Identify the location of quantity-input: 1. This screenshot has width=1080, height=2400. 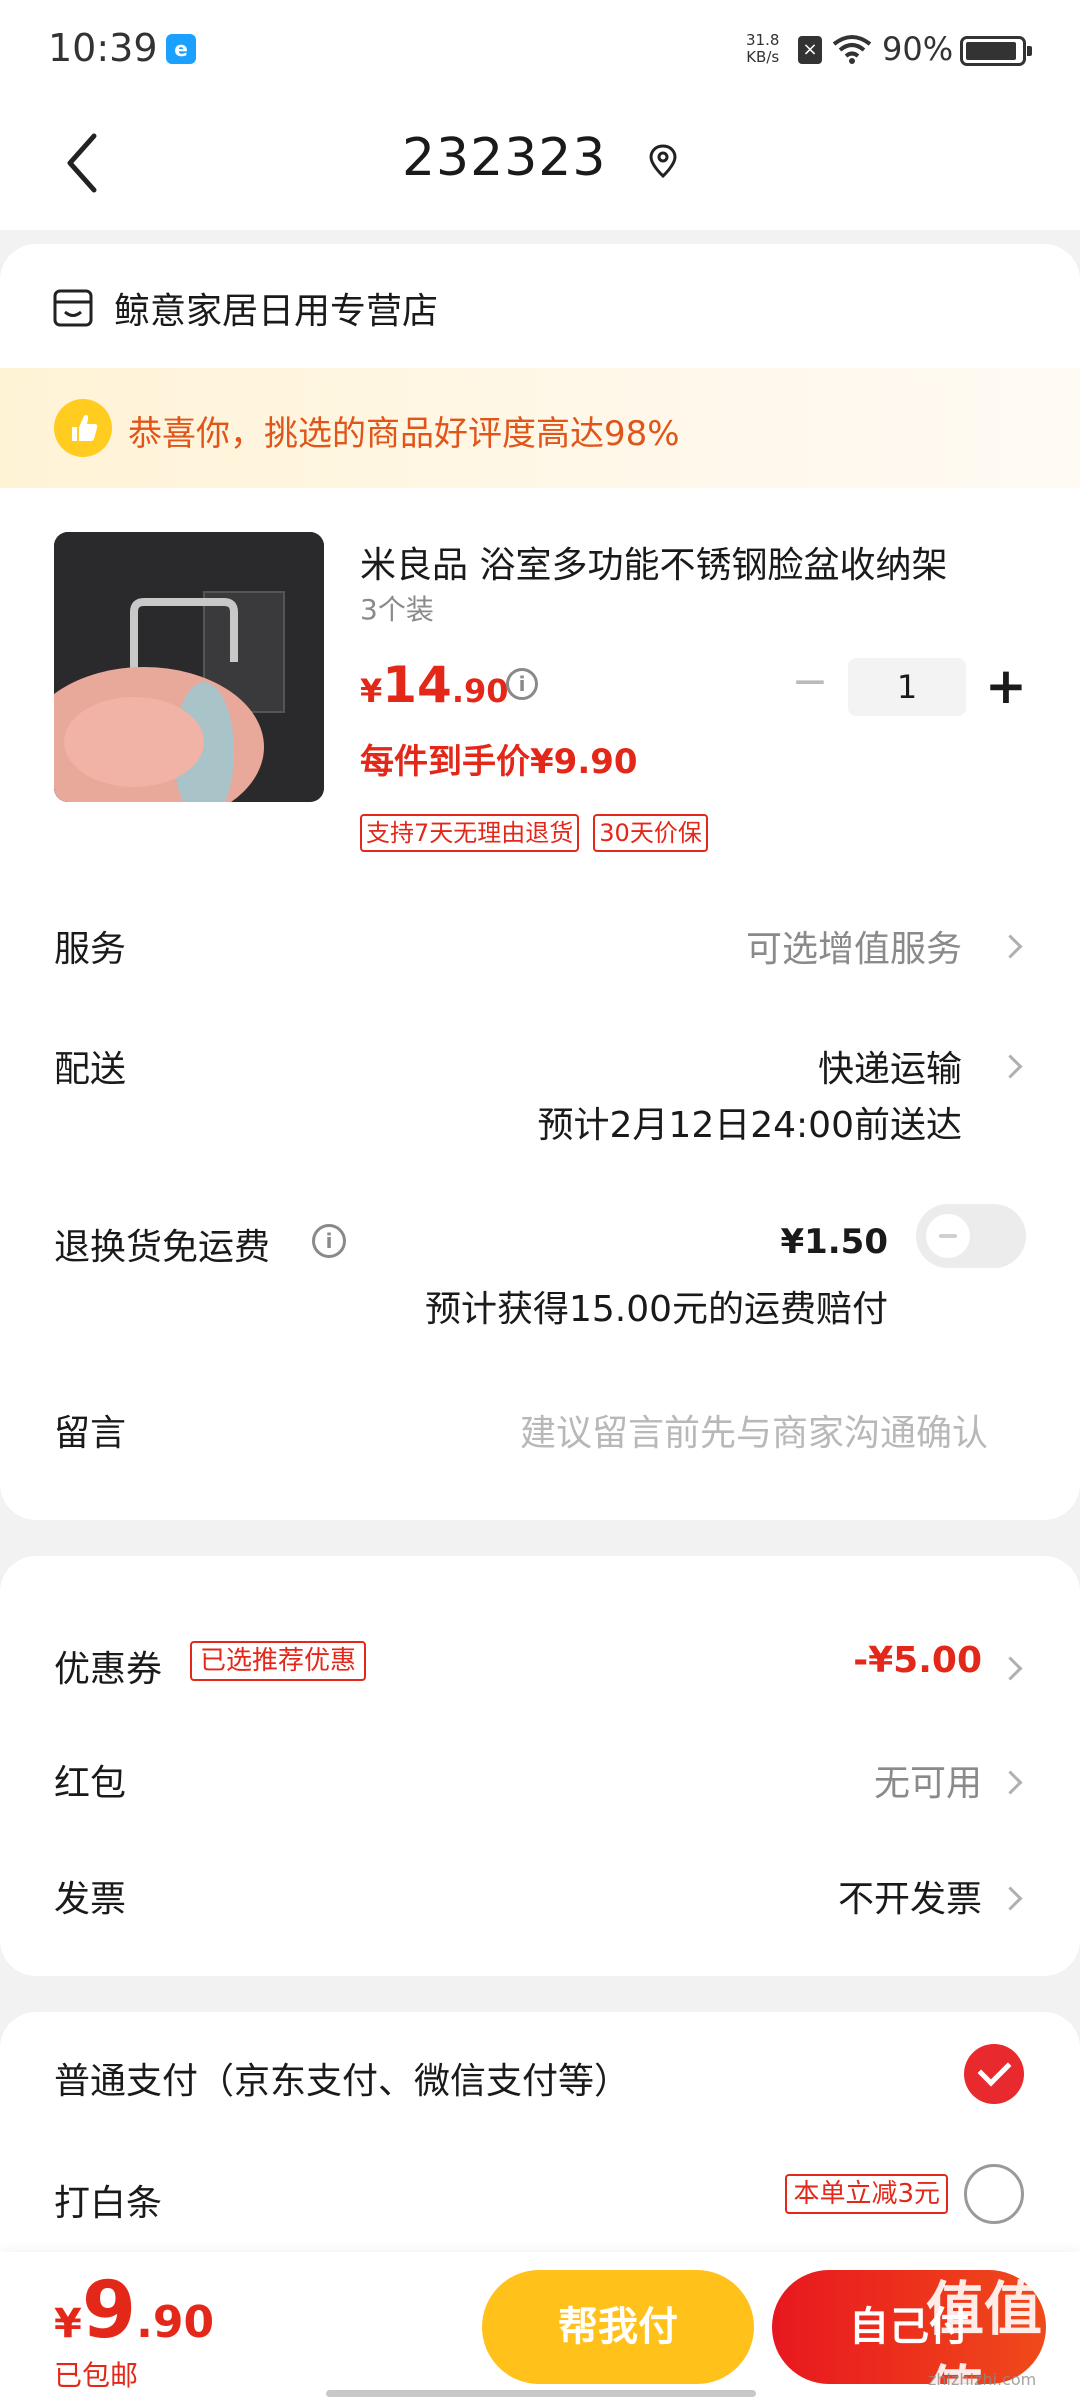
(907, 687).